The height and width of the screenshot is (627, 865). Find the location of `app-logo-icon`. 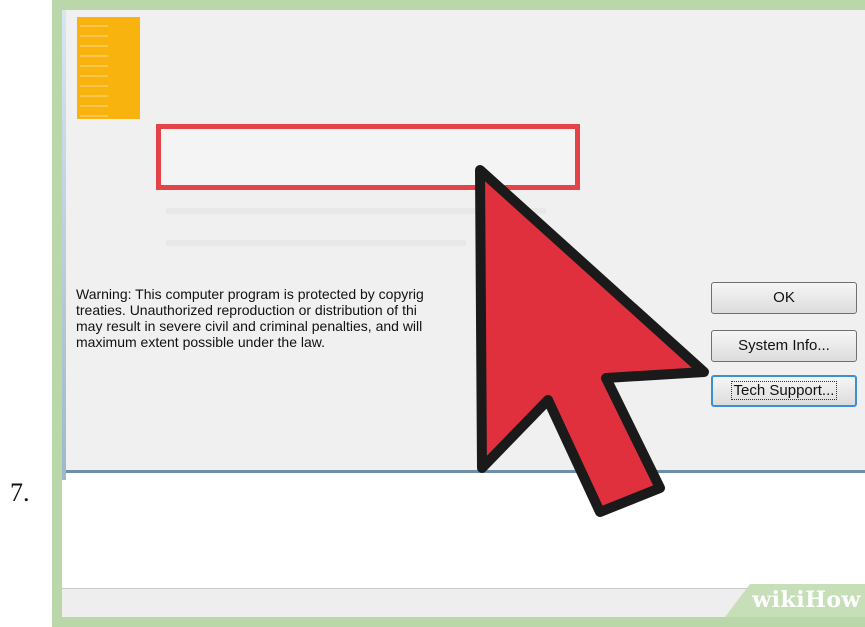

app-logo-icon is located at coordinates (108, 68).